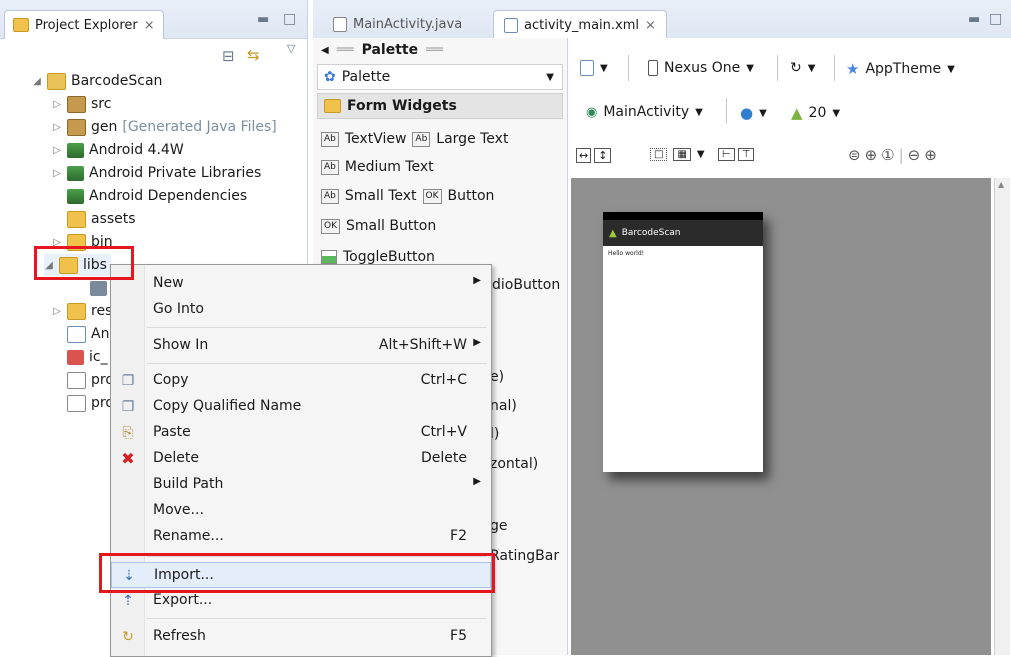 This screenshot has width=1011, height=657. I want to click on menu-item-delete: ✖ Delete Delete, so click(301, 459).